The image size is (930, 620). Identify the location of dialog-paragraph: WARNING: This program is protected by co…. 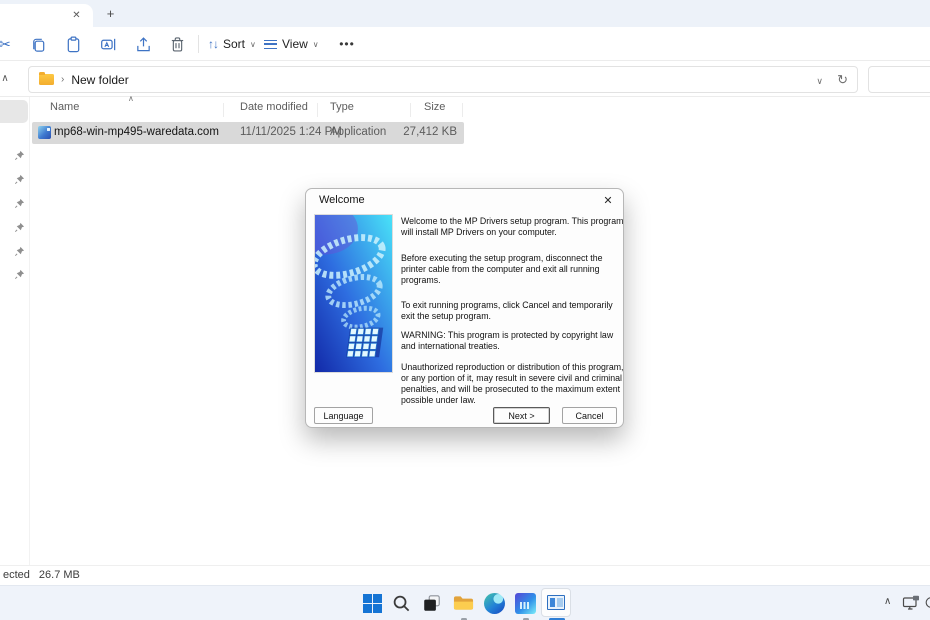
(507, 340).